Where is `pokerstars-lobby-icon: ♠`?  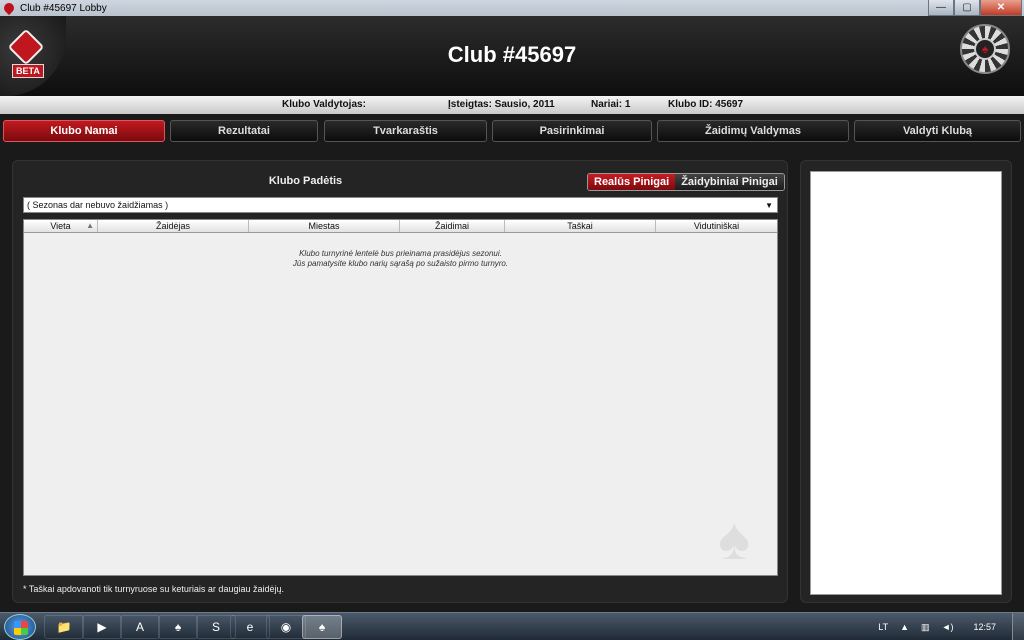
pokerstars-lobby-icon: ♠ is located at coordinates (322, 627).